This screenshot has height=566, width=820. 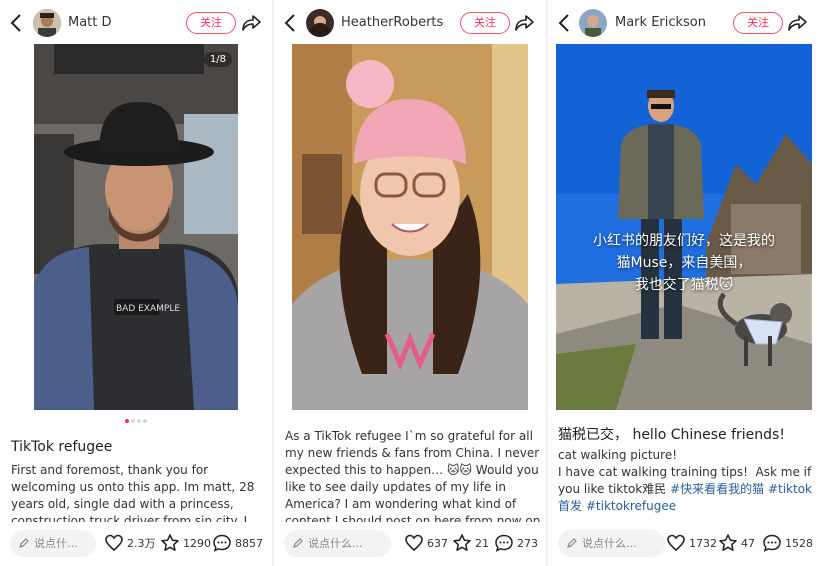 I want to click on svg-text: BAD EXAMPLE, so click(x=148, y=309).